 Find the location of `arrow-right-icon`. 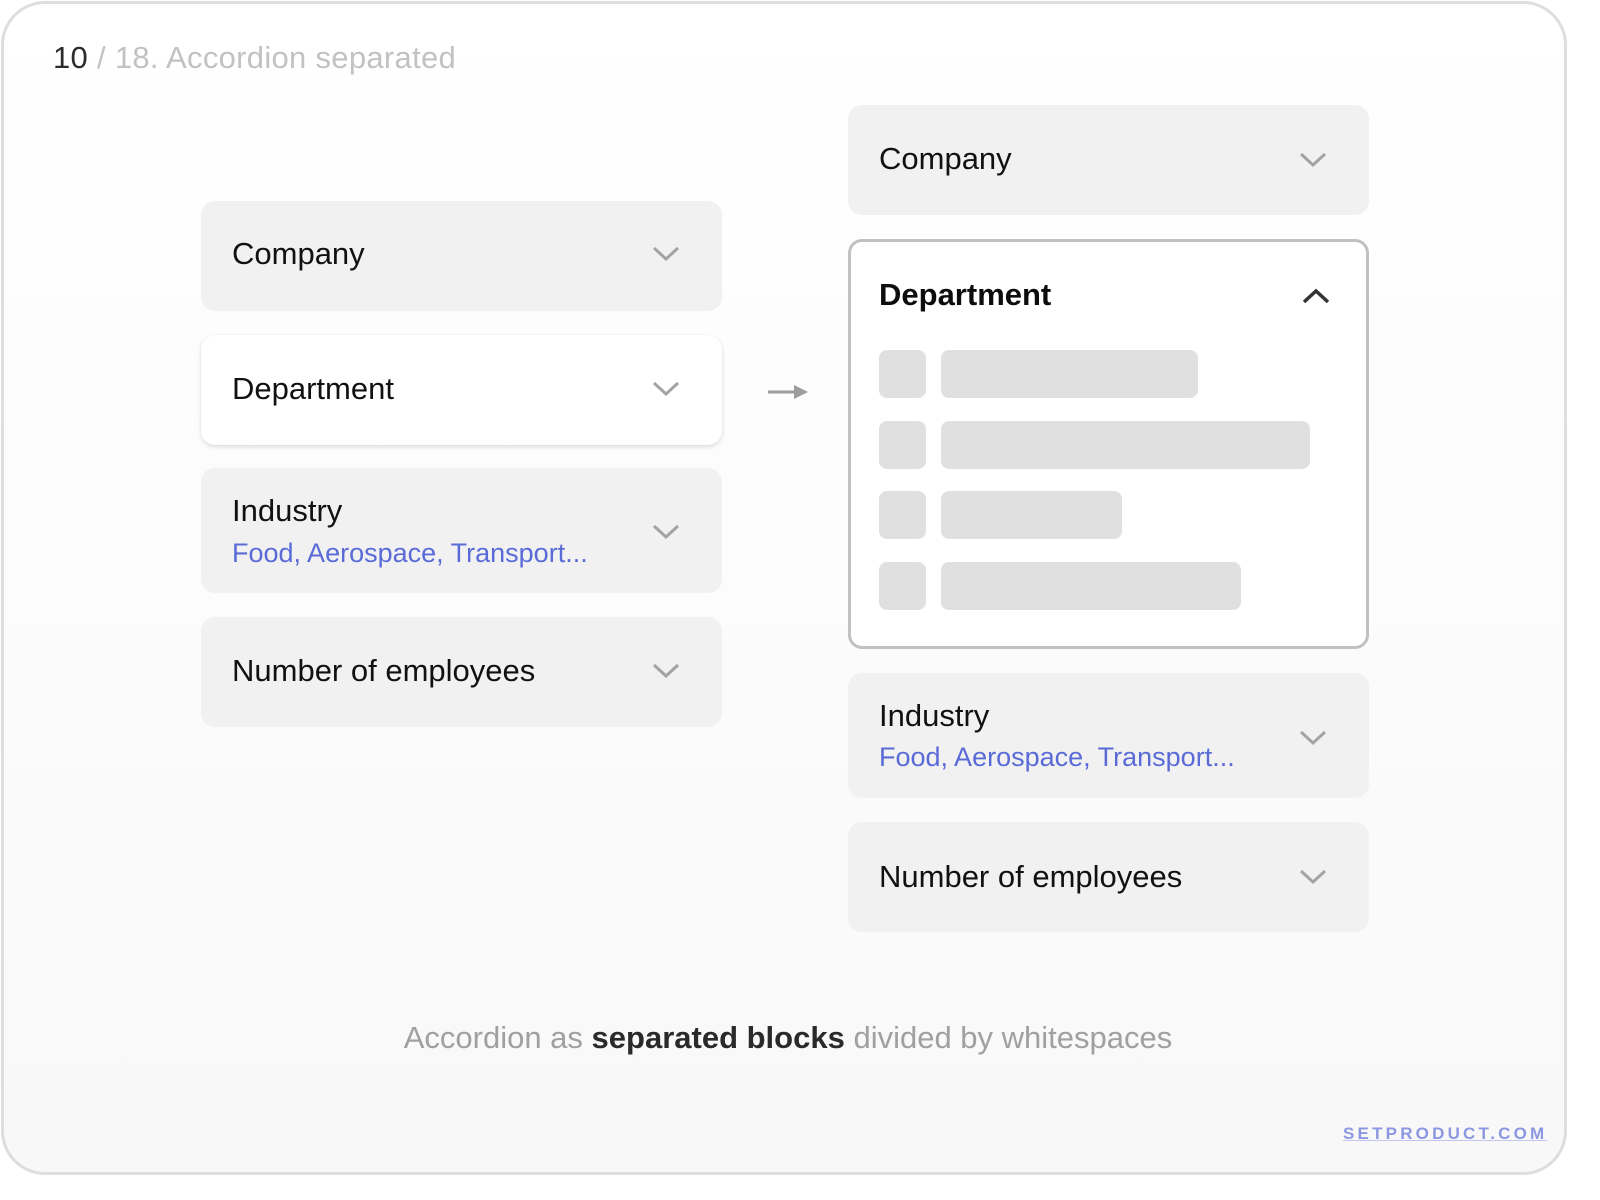

arrow-right-icon is located at coordinates (790, 392).